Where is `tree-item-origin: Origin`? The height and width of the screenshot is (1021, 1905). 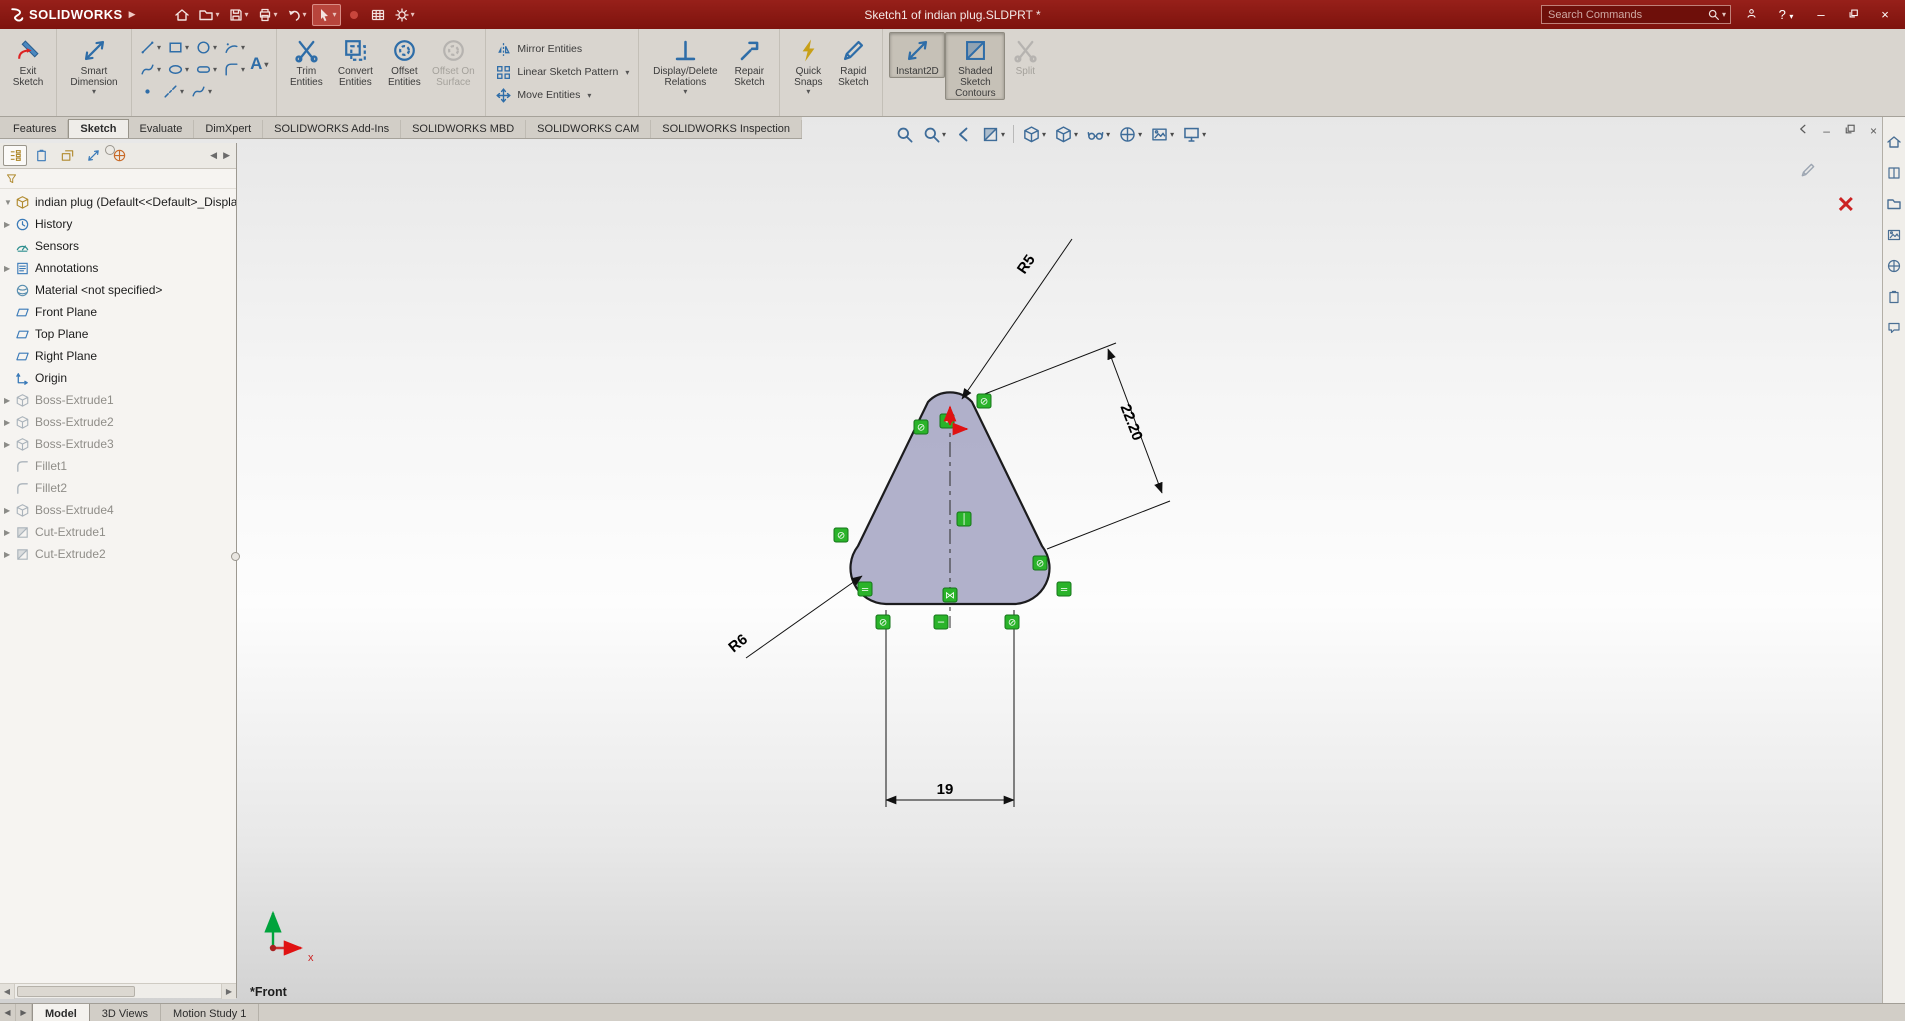
tree-item-origin: Origin is located at coordinates (118, 378).